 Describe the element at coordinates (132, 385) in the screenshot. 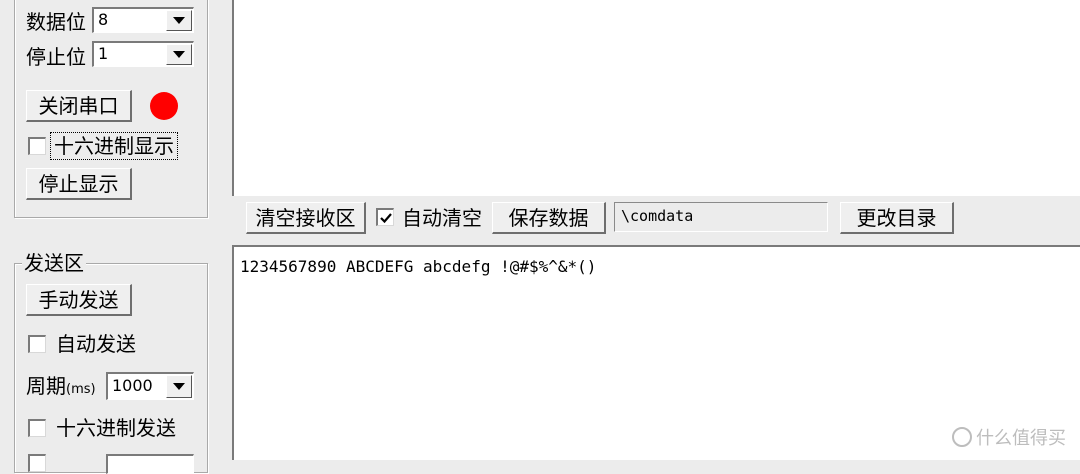

I see `period-value: 1000` at that location.